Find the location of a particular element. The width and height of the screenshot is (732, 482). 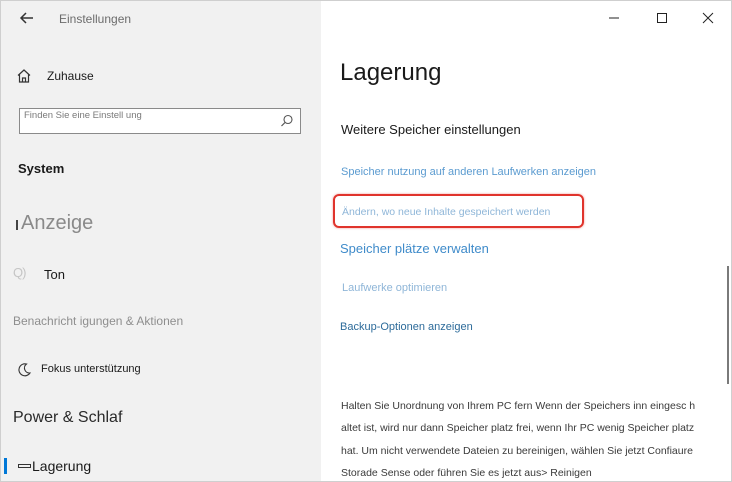

scrollbar is located at coordinates (728, 241).